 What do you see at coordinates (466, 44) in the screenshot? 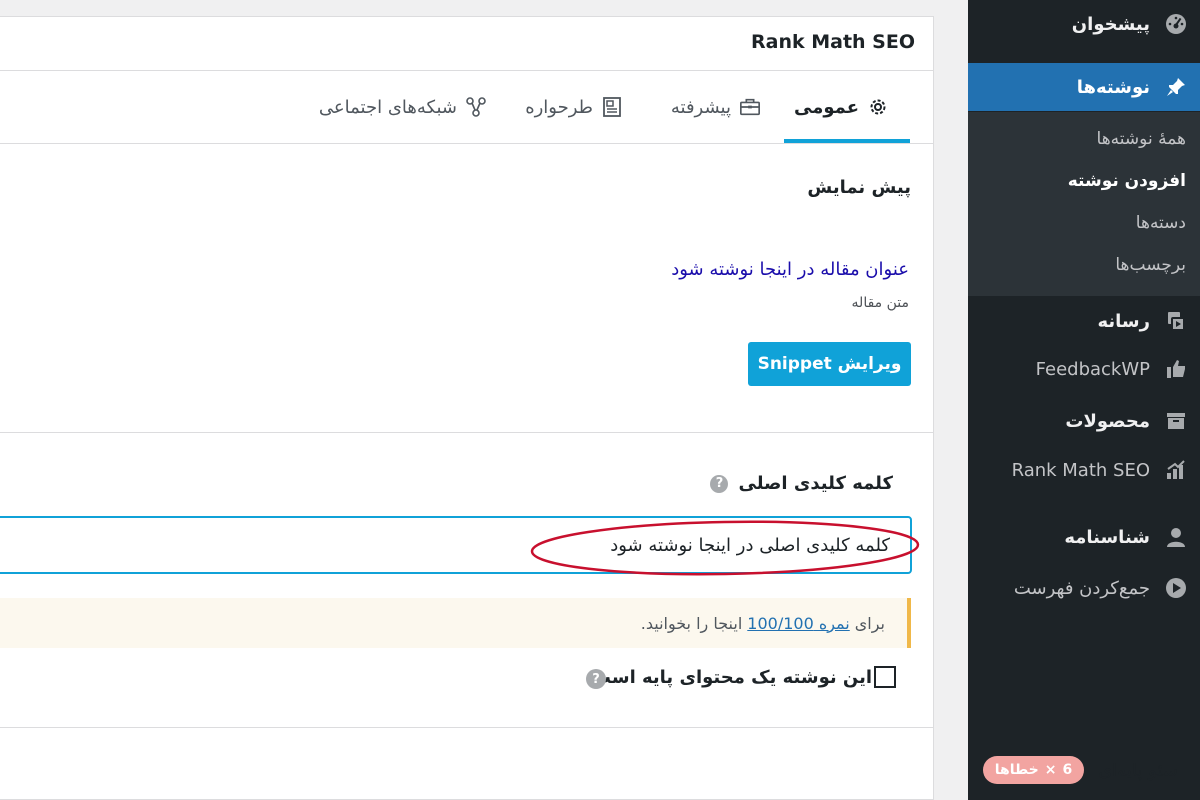
I see `metabox-header: Rank Math SEO` at bounding box center [466, 44].